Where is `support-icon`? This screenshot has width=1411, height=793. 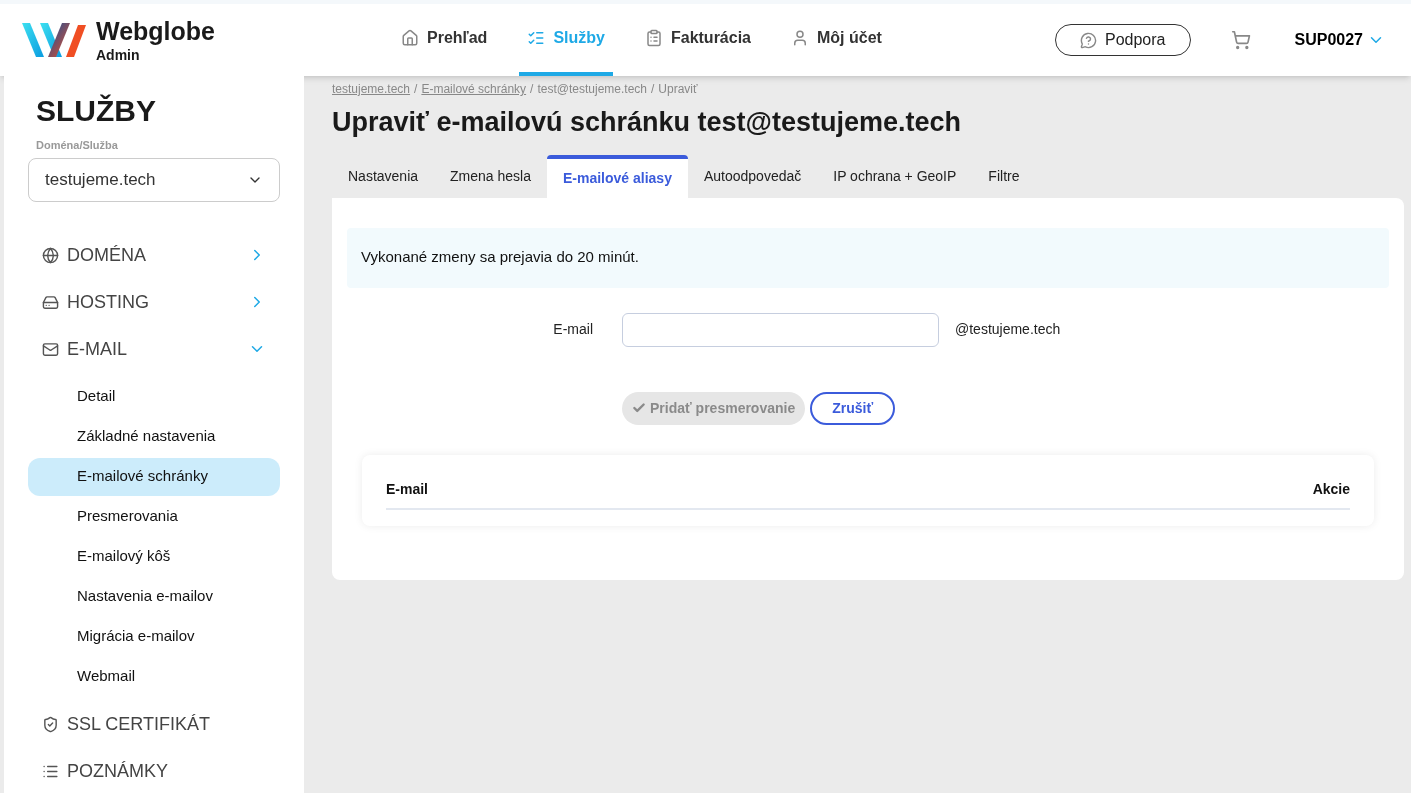 support-icon is located at coordinates (1088, 40).